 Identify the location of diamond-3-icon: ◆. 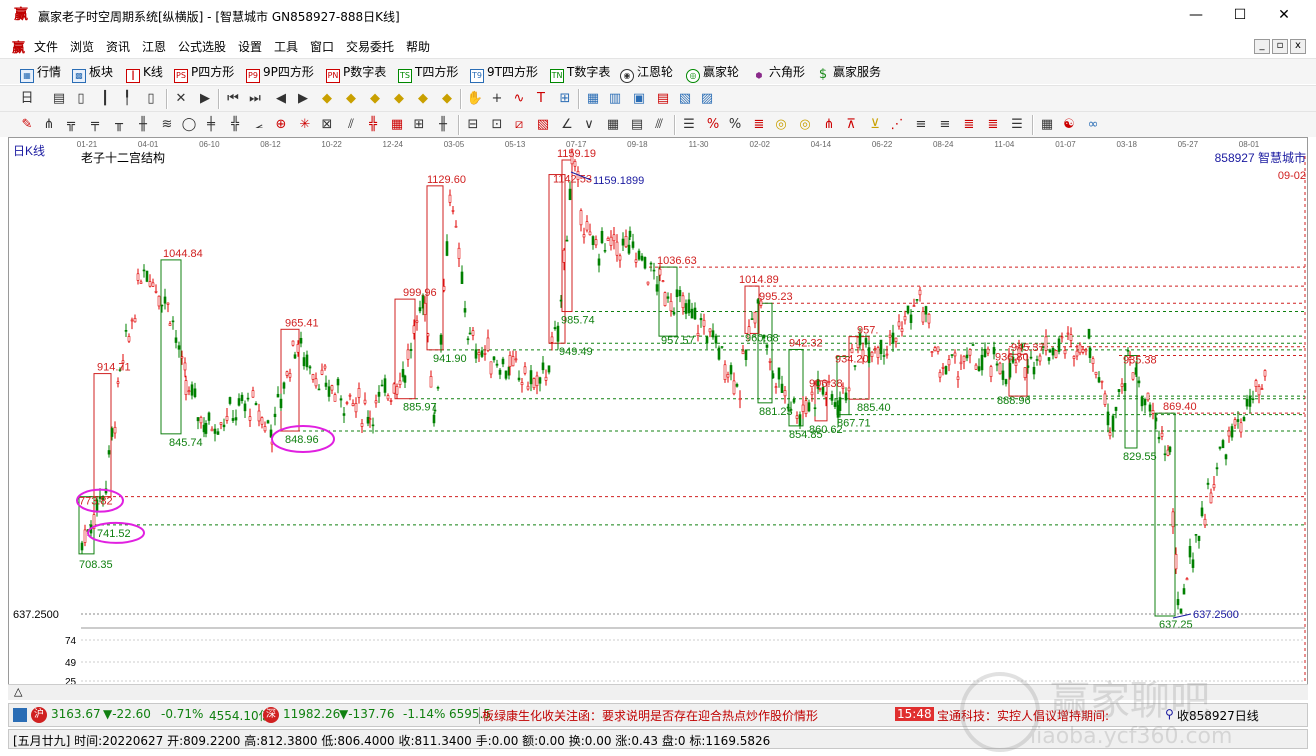
(375, 99).